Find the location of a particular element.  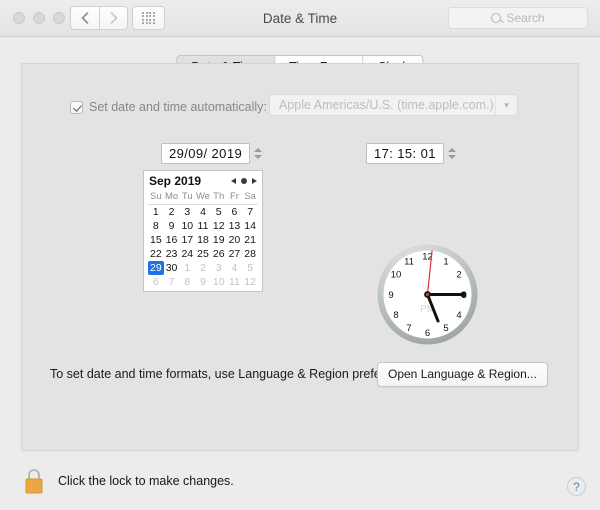

calendar-day: 24 is located at coordinates (187, 254).